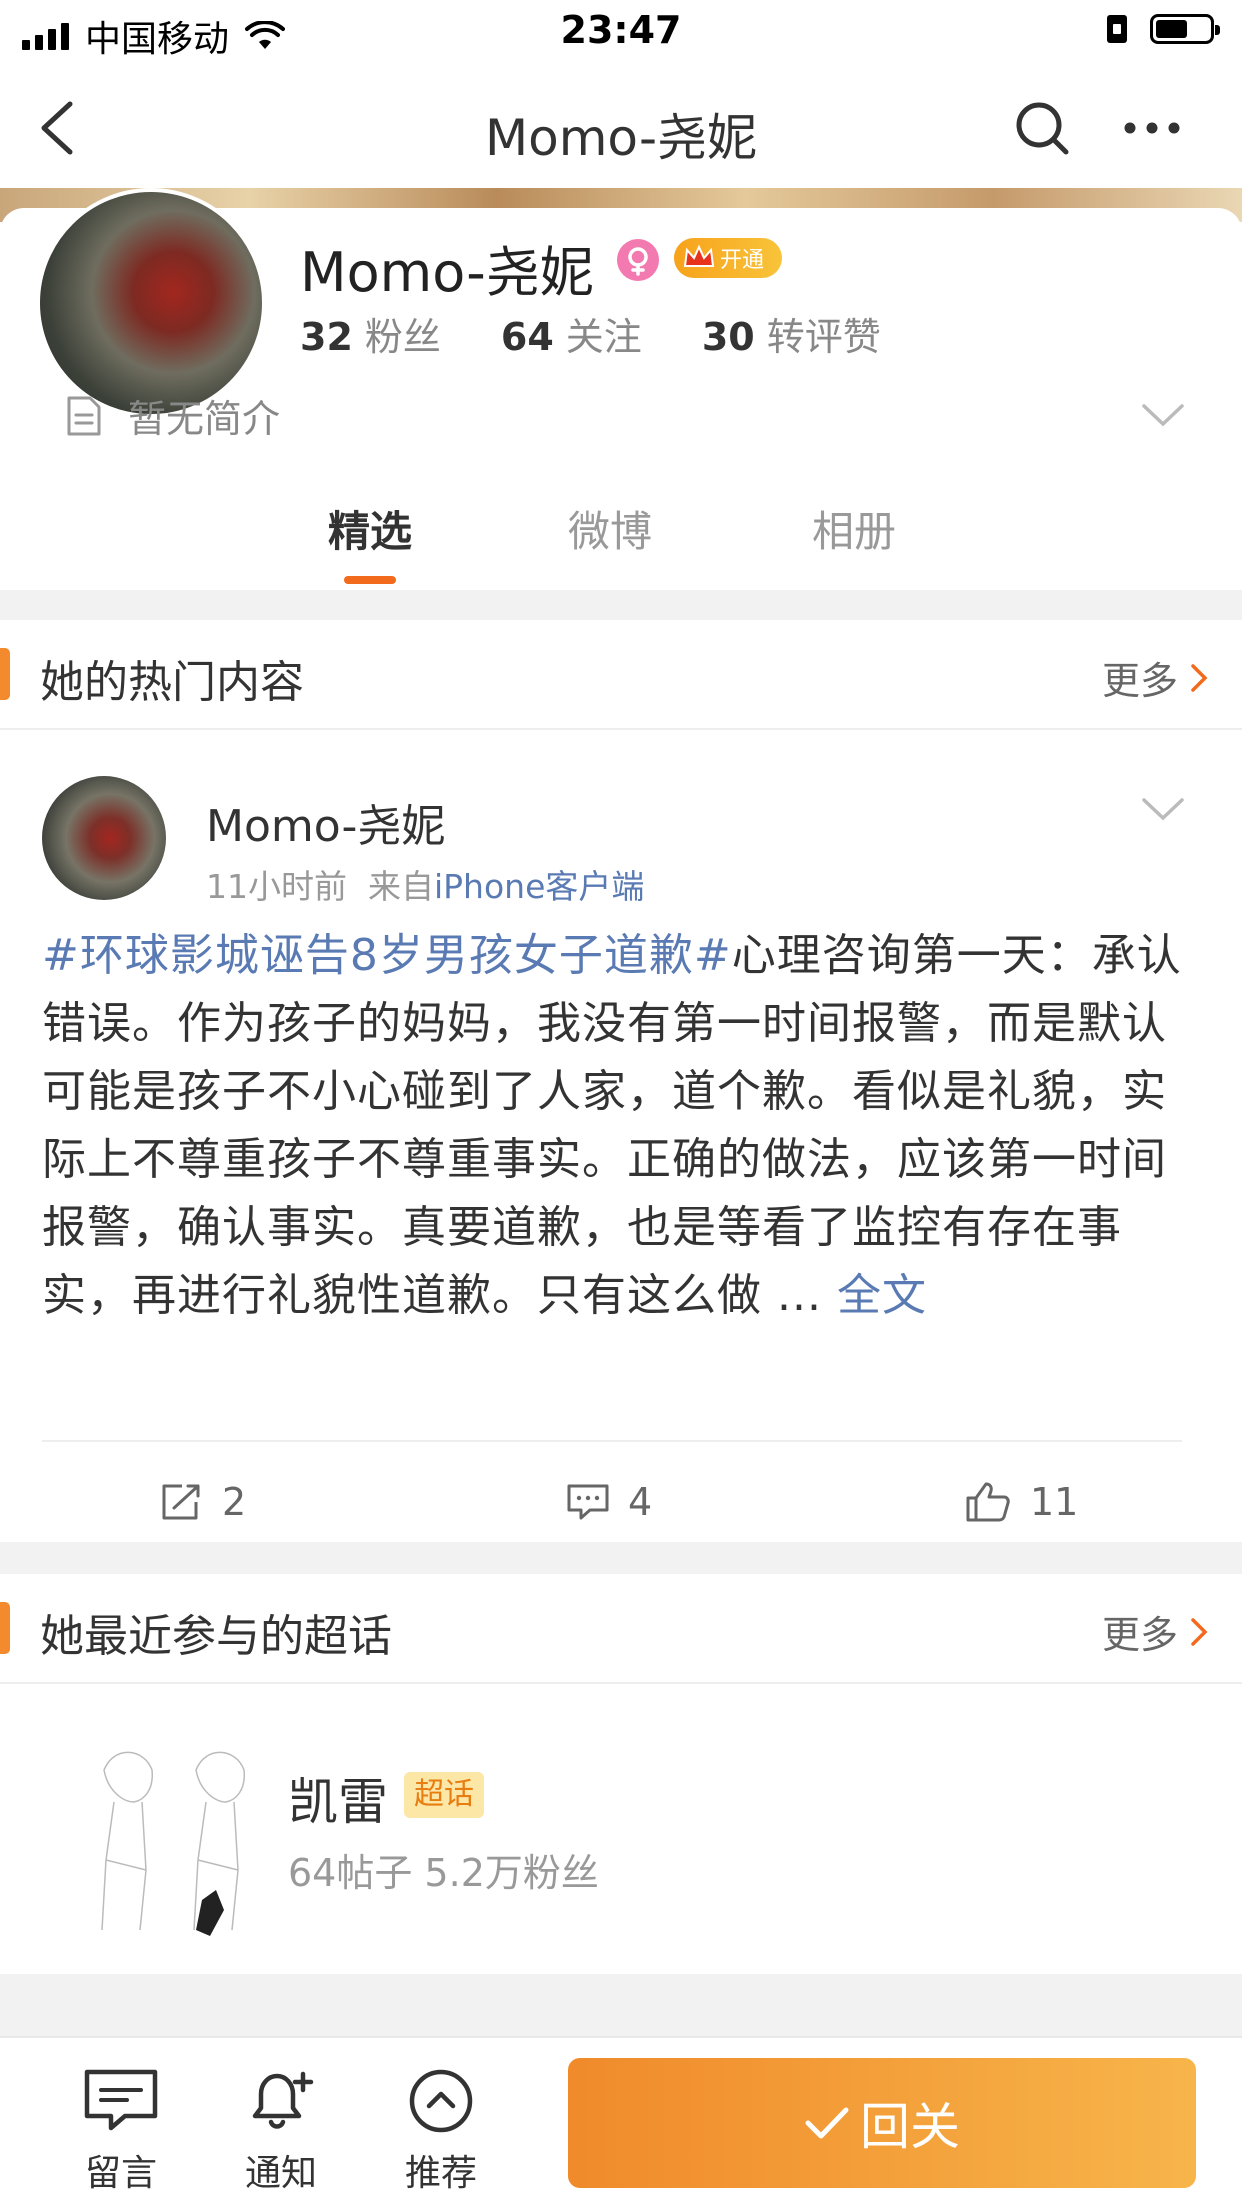 The height and width of the screenshot is (2208, 1242). What do you see at coordinates (121, 2100) in the screenshot?
I see `message-icon` at bounding box center [121, 2100].